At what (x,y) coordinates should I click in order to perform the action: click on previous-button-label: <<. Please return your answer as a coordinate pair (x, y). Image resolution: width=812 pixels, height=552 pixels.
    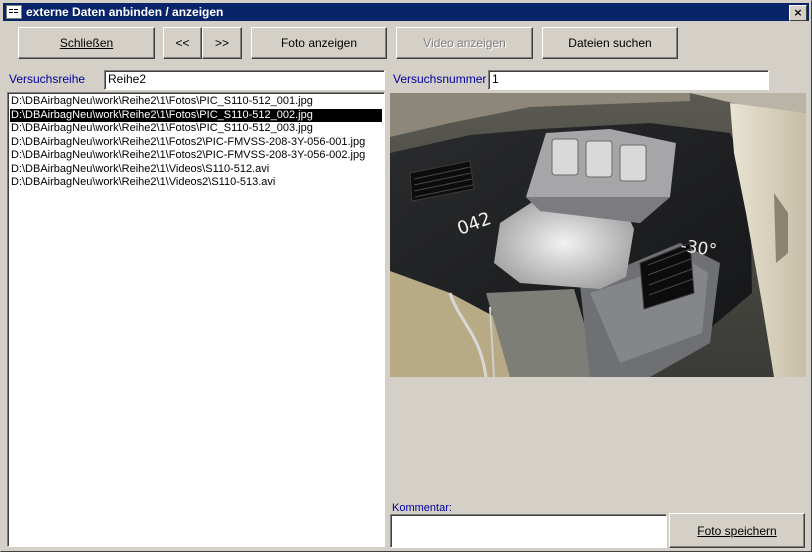
    Looking at the image, I should click on (182, 43).